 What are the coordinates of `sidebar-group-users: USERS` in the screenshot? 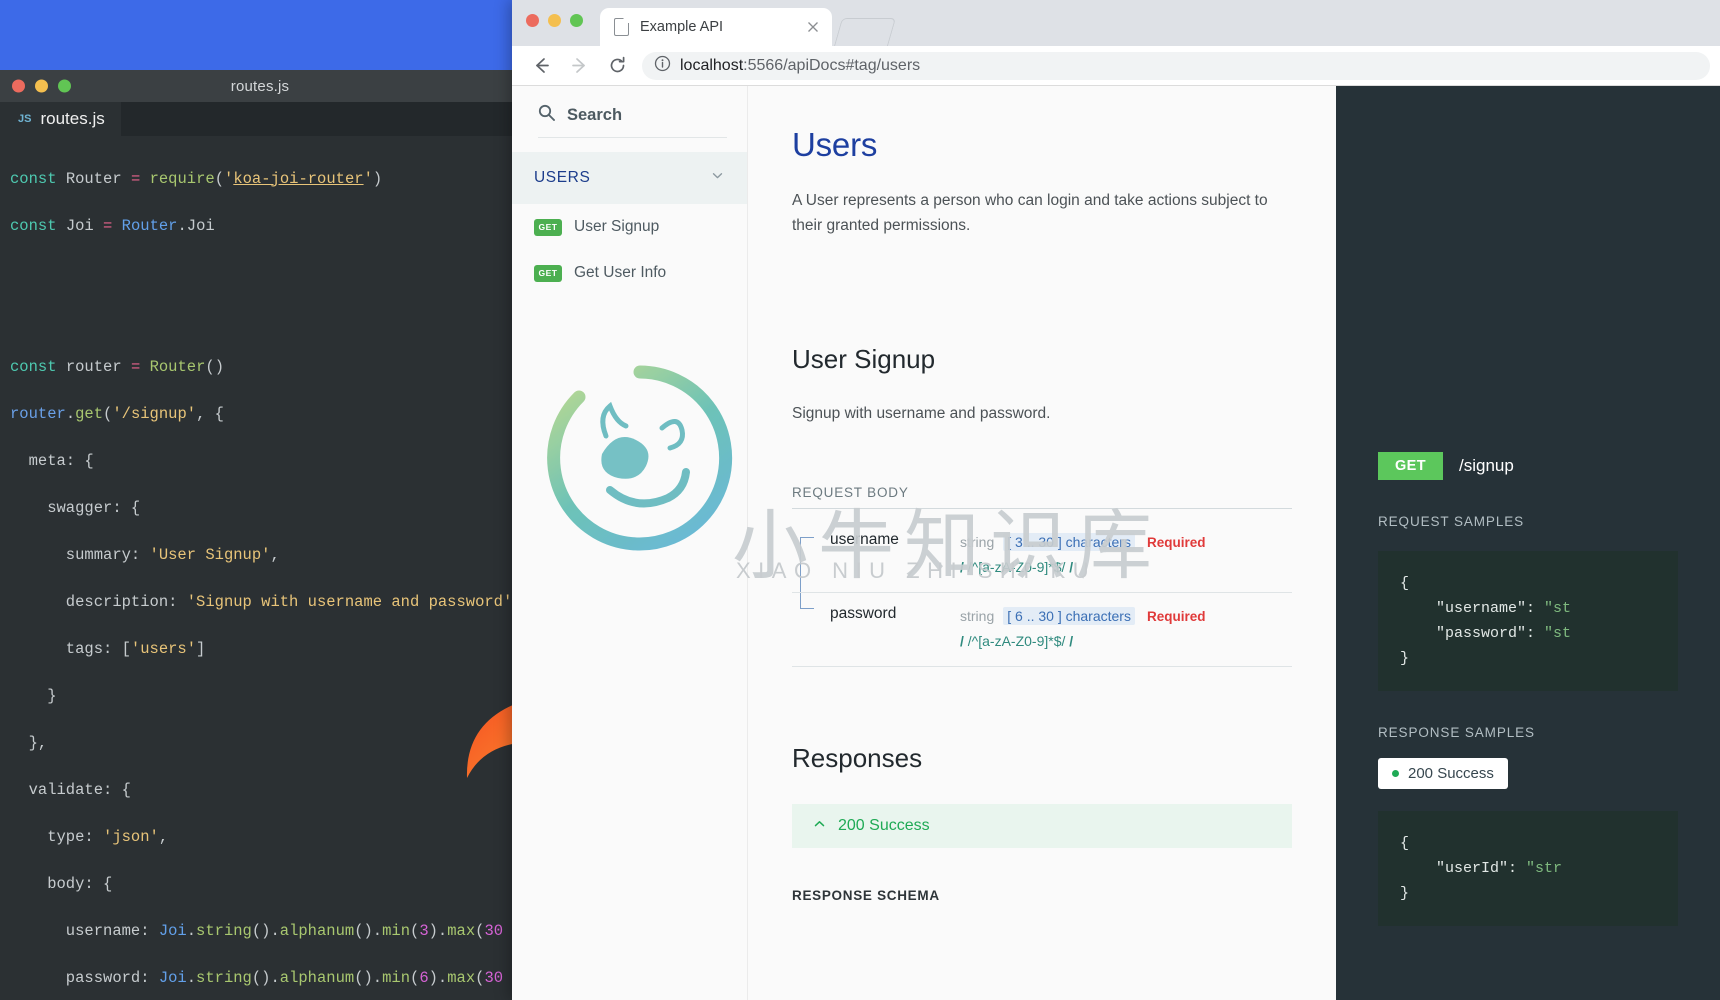 It's located at (629, 178).